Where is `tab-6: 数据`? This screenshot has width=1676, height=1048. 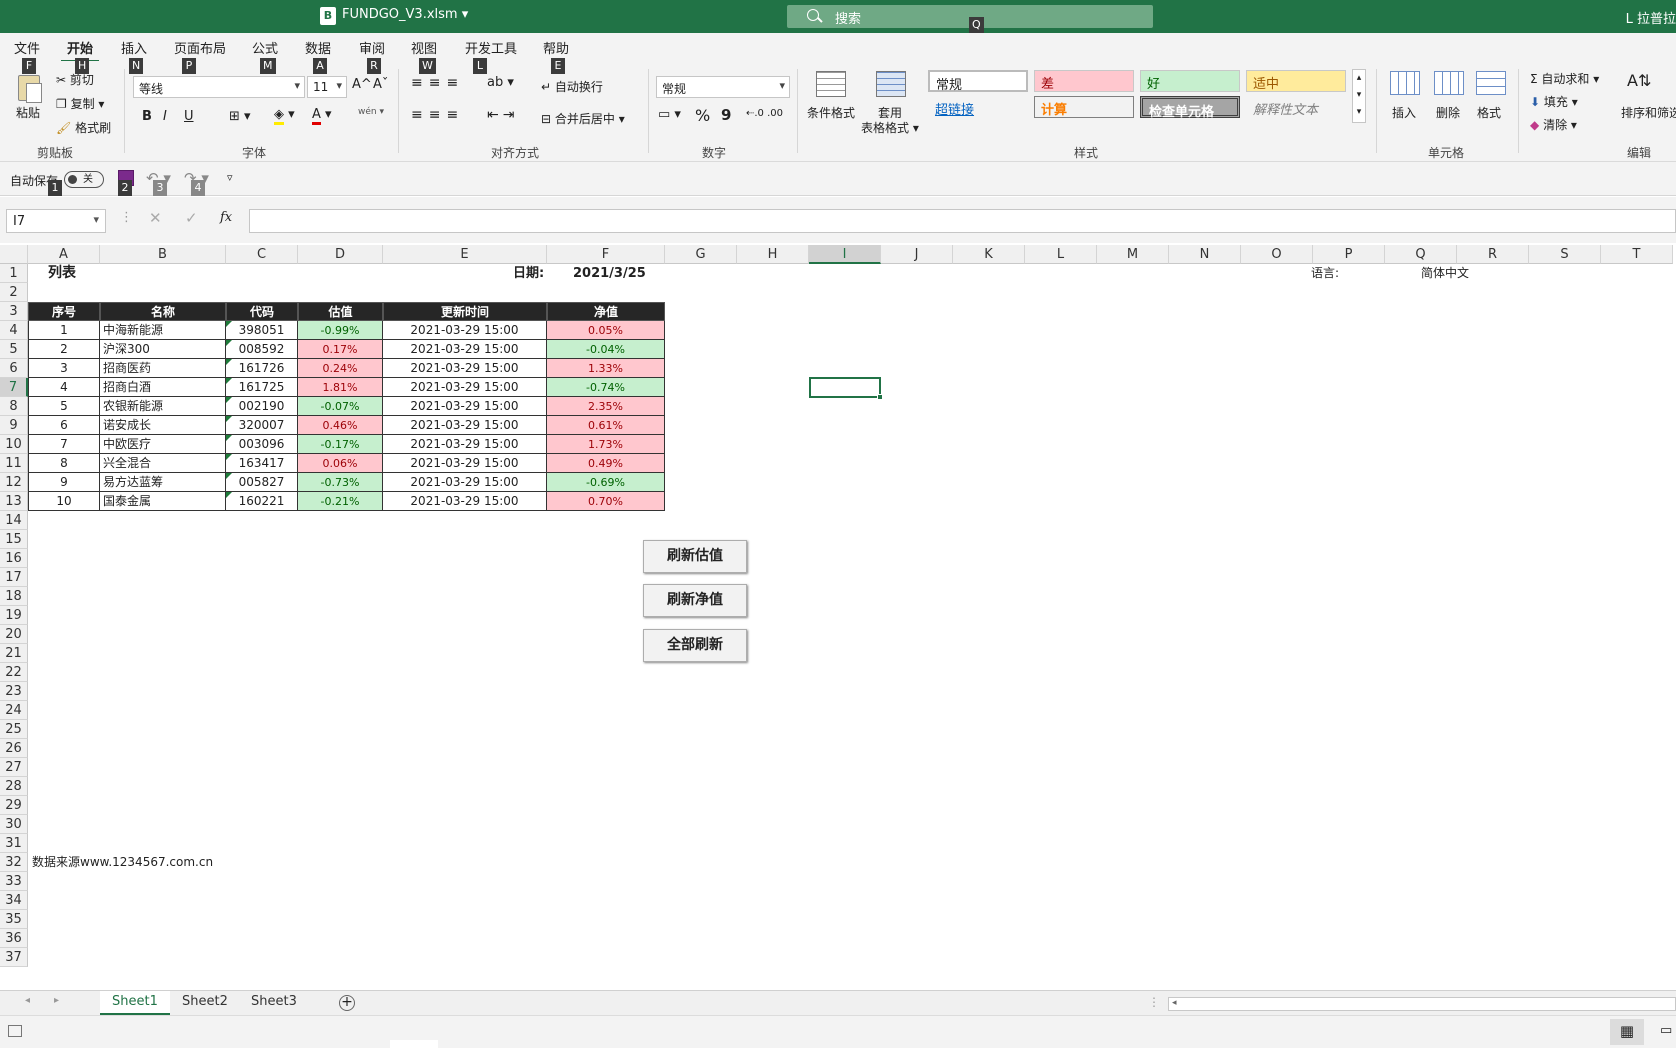
tab-6: 数据 is located at coordinates (318, 47).